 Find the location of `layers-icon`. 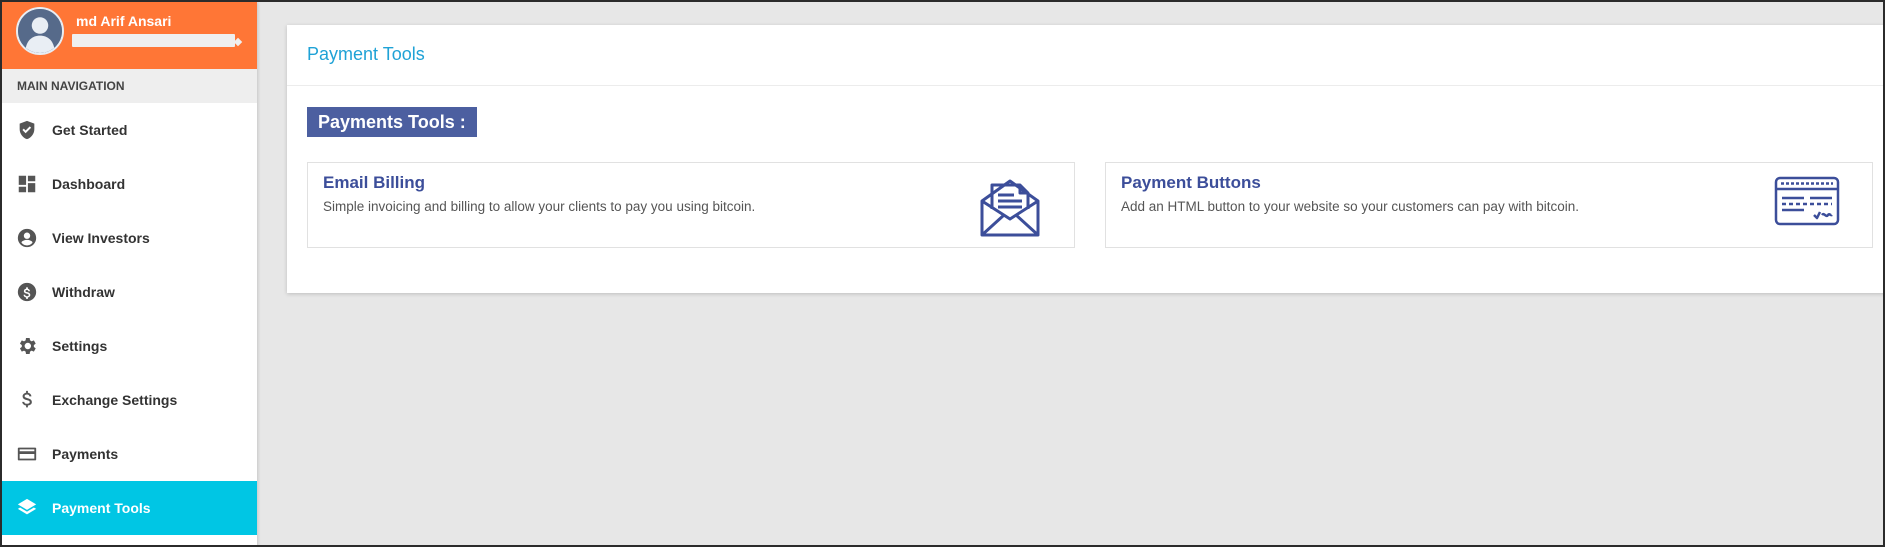

layers-icon is located at coordinates (27, 508).